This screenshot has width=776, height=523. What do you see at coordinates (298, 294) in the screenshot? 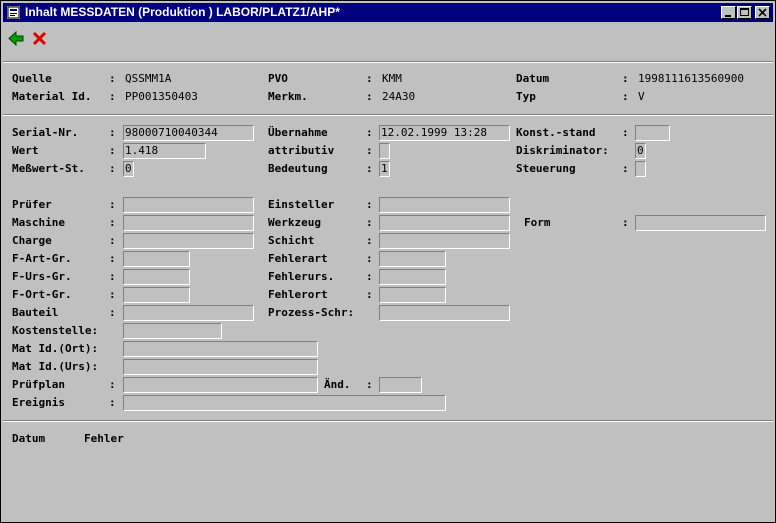
I see `fehlerort-label: Fehlerort` at bounding box center [298, 294].